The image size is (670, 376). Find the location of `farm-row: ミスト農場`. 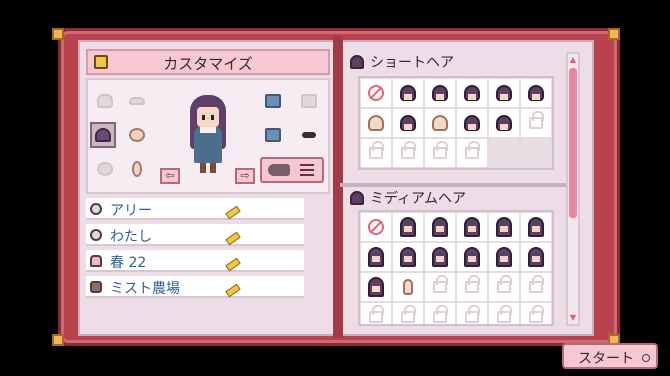

farm-row: ミスト農場 is located at coordinates (195, 287).